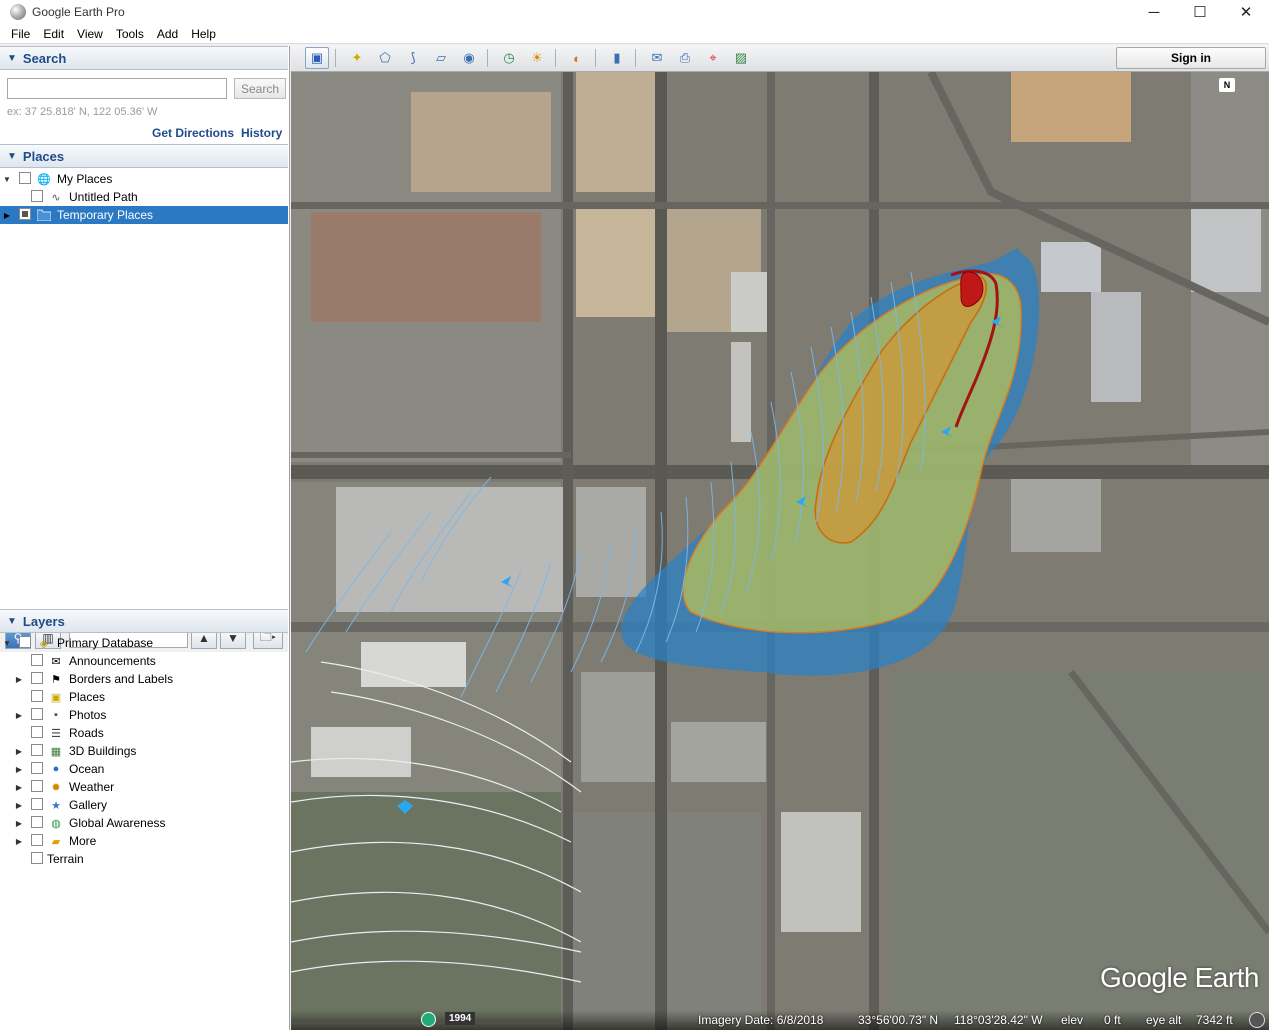 The image size is (1269, 1030). What do you see at coordinates (144, 841) in the screenshot?
I see `layer-more: ▶ ▰ More` at bounding box center [144, 841].